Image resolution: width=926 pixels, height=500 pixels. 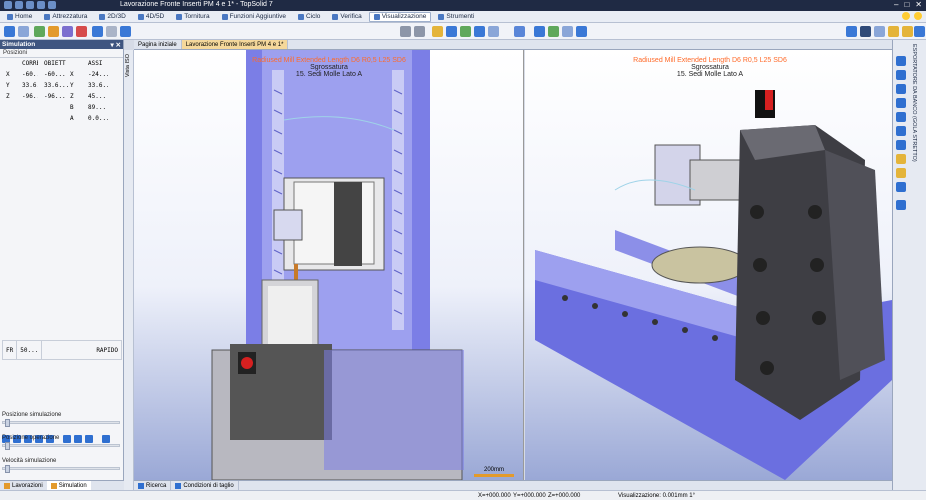 I want to click on mill-4d5d-icon, so click(x=140, y=16).